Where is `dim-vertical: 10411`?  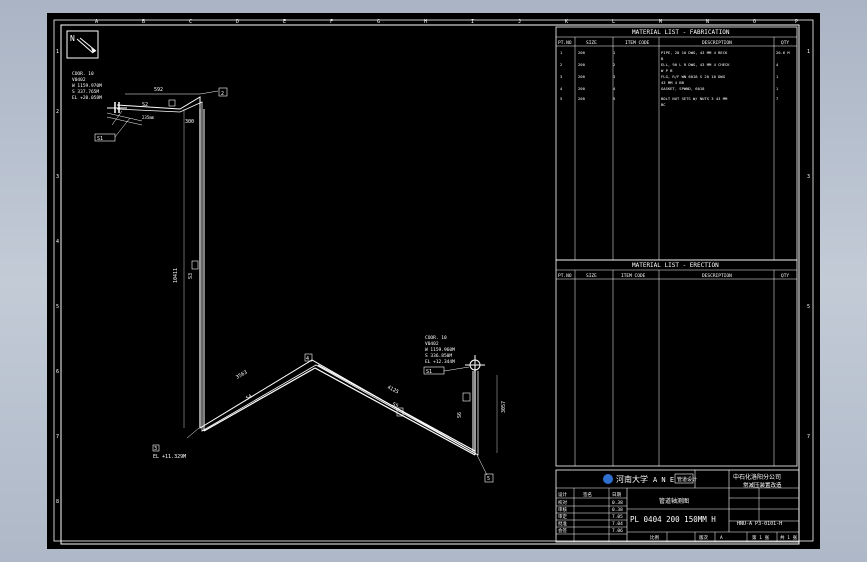 dim-vertical: 10411 is located at coordinates (176, 275).